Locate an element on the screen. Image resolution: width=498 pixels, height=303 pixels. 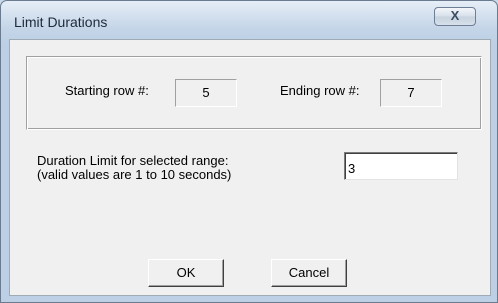
starting-row-value: 5 is located at coordinates (206, 93).